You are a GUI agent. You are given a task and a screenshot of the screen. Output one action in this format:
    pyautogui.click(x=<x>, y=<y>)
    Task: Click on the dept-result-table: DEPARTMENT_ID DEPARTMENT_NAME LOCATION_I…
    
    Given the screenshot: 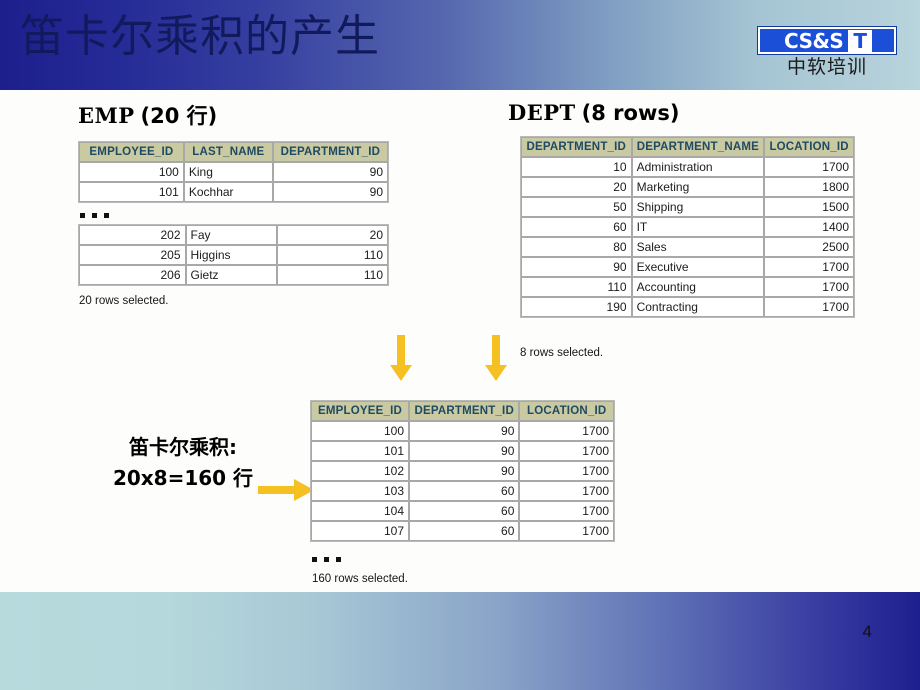 What is the action you would take?
    pyautogui.click(x=687, y=227)
    